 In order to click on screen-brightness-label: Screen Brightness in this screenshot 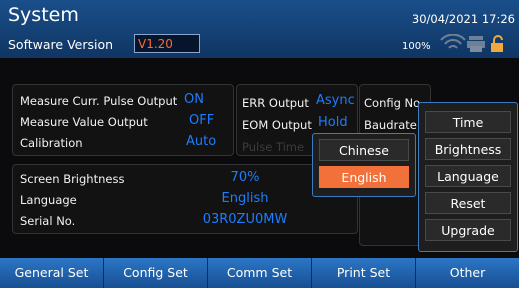, I will do `click(72, 179)`.